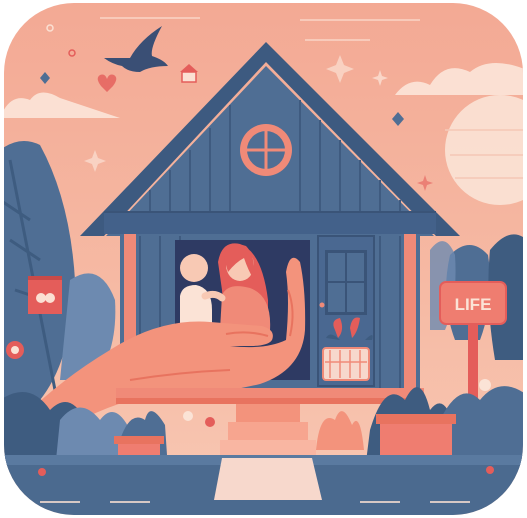  Describe the element at coordinates (45, 295) in the screenshot. I see `wall-sign` at that location.